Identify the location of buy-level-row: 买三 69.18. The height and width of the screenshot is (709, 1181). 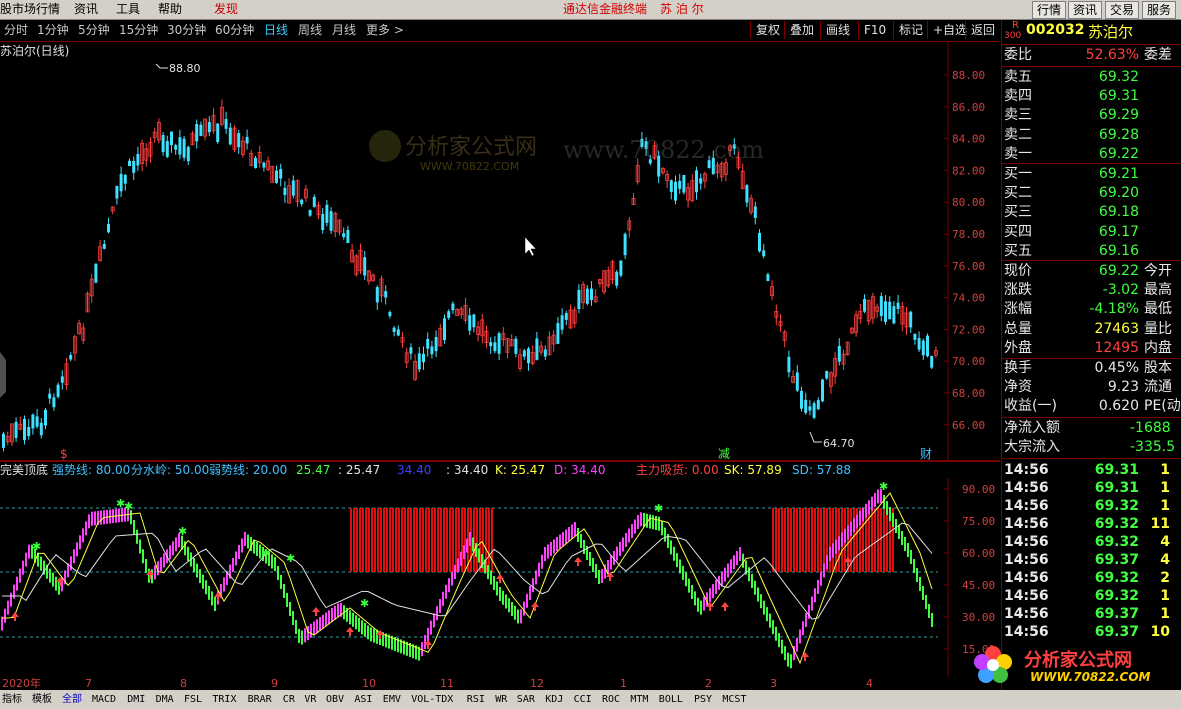
(1091, 212).